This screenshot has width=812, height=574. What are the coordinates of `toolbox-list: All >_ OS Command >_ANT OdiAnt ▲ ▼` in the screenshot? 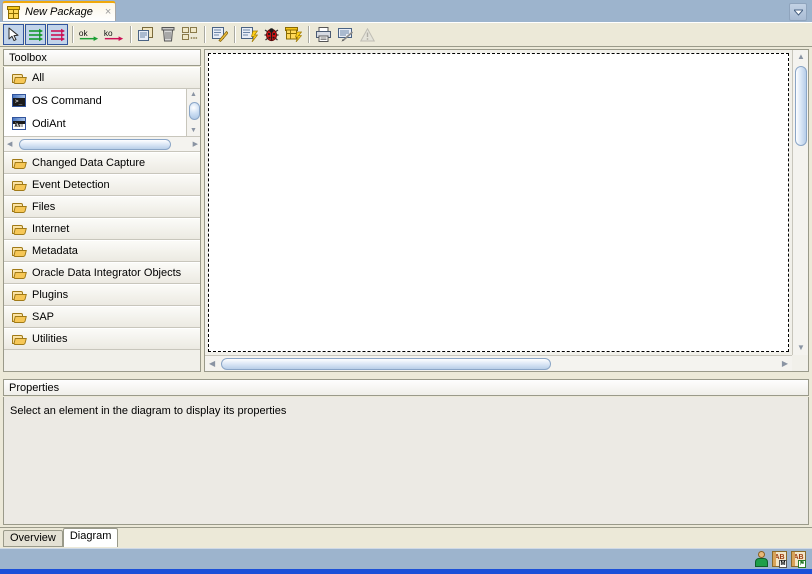 It's located at (102, 219).